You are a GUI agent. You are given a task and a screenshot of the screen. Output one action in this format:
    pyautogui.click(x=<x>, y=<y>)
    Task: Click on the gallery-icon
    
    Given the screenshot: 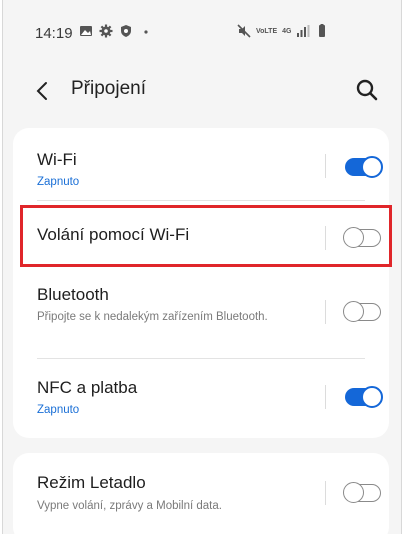 What is the action you would take?
    pyautogui.click(x=86, y=31)
    